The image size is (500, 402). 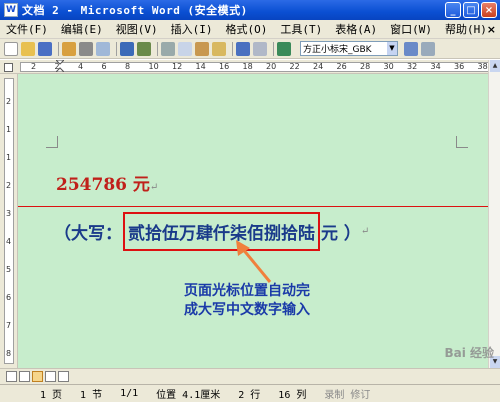 What do you see at coordinates (294, 66) in the screenshot?
I see `ruler-number: 22` at bounding box center [294, 66].